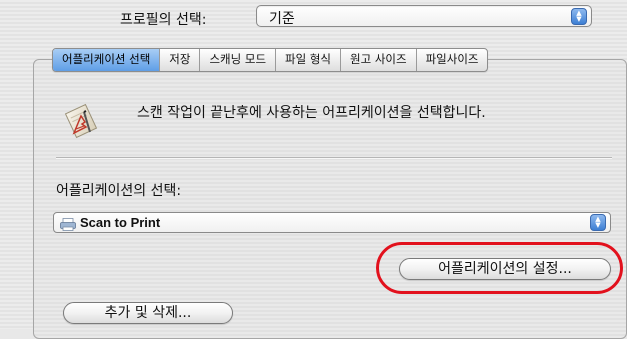 The height and width of the screenshot is (339, 627). I want to click on description-text: 스캔 작업이 끝난후에 사용하는 어프리케이션을 선택합니다., so click(311, 113).